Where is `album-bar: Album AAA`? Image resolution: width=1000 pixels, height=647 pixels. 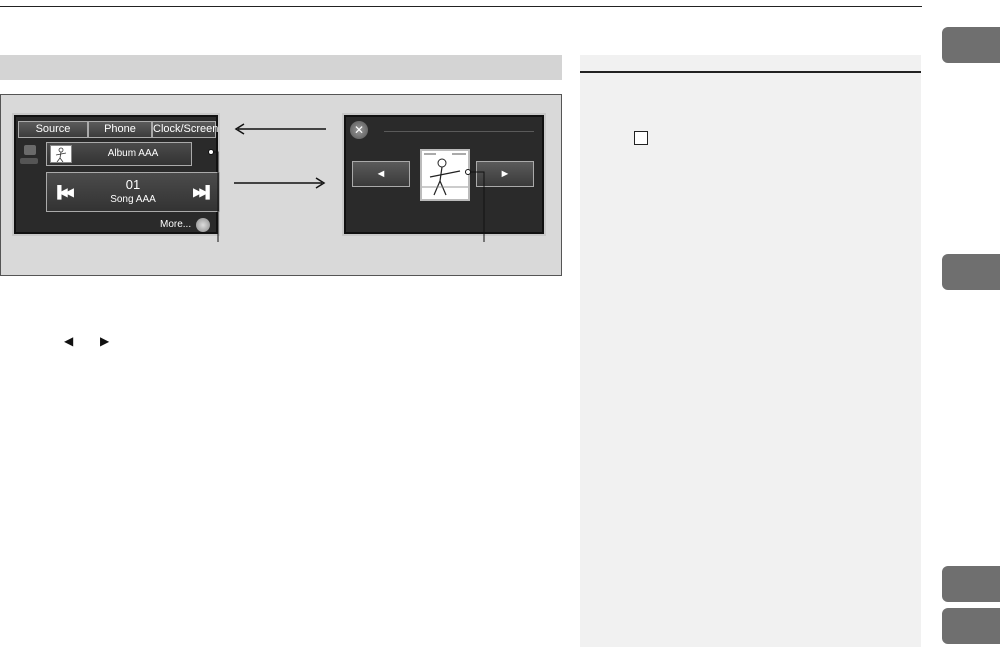
album-bar: Album AAA is located at coordinates (119, 154).